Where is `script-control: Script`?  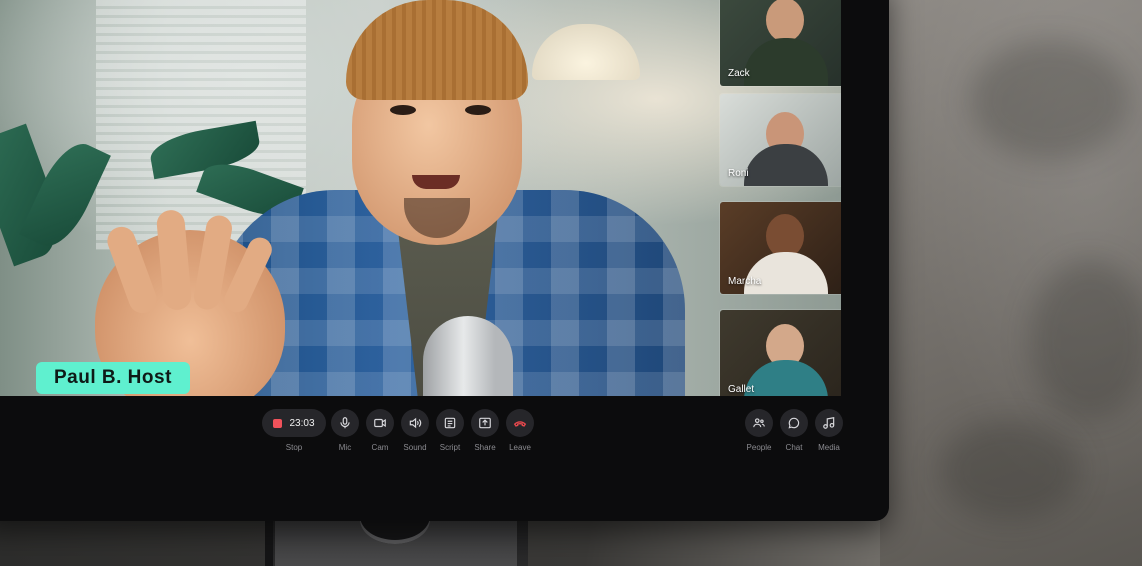
script-control: Script is located at coordinates (450, 430).